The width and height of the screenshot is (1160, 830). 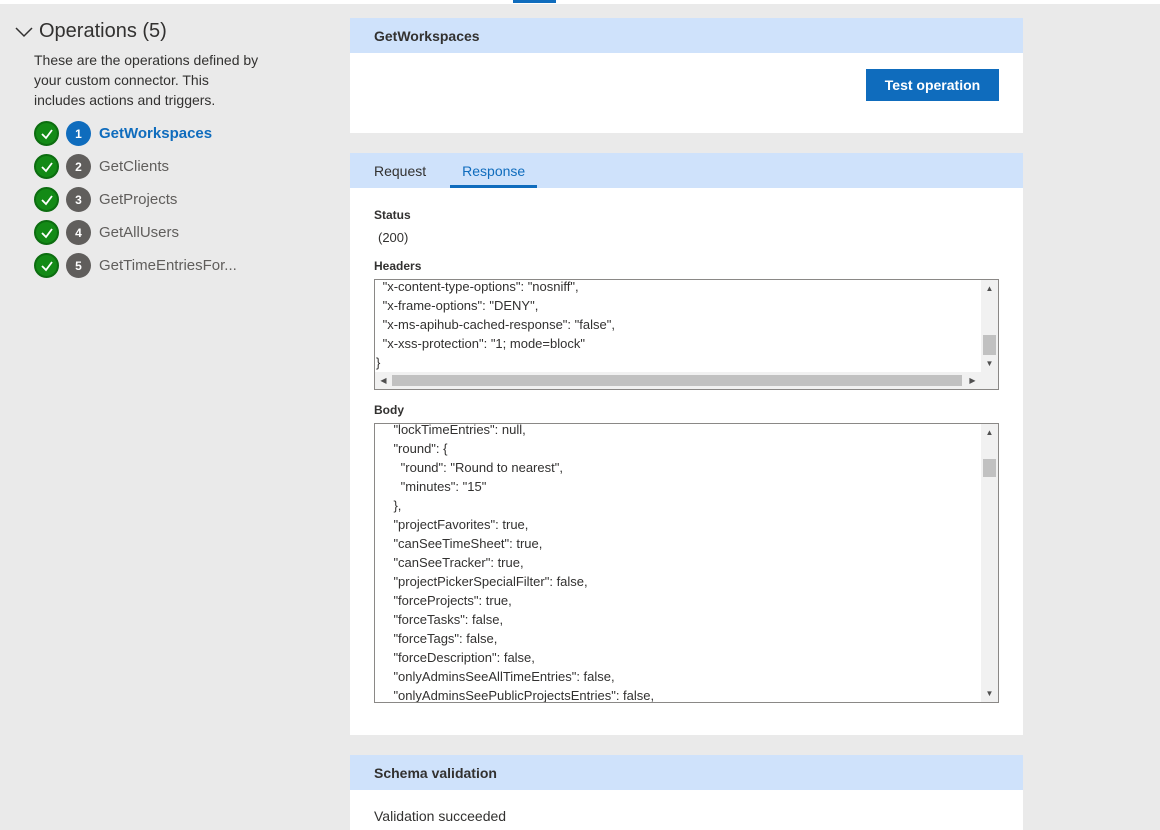 I want to click on operation-item-getallusers: 4 GetAllUsers, so click(x=135, y=232).